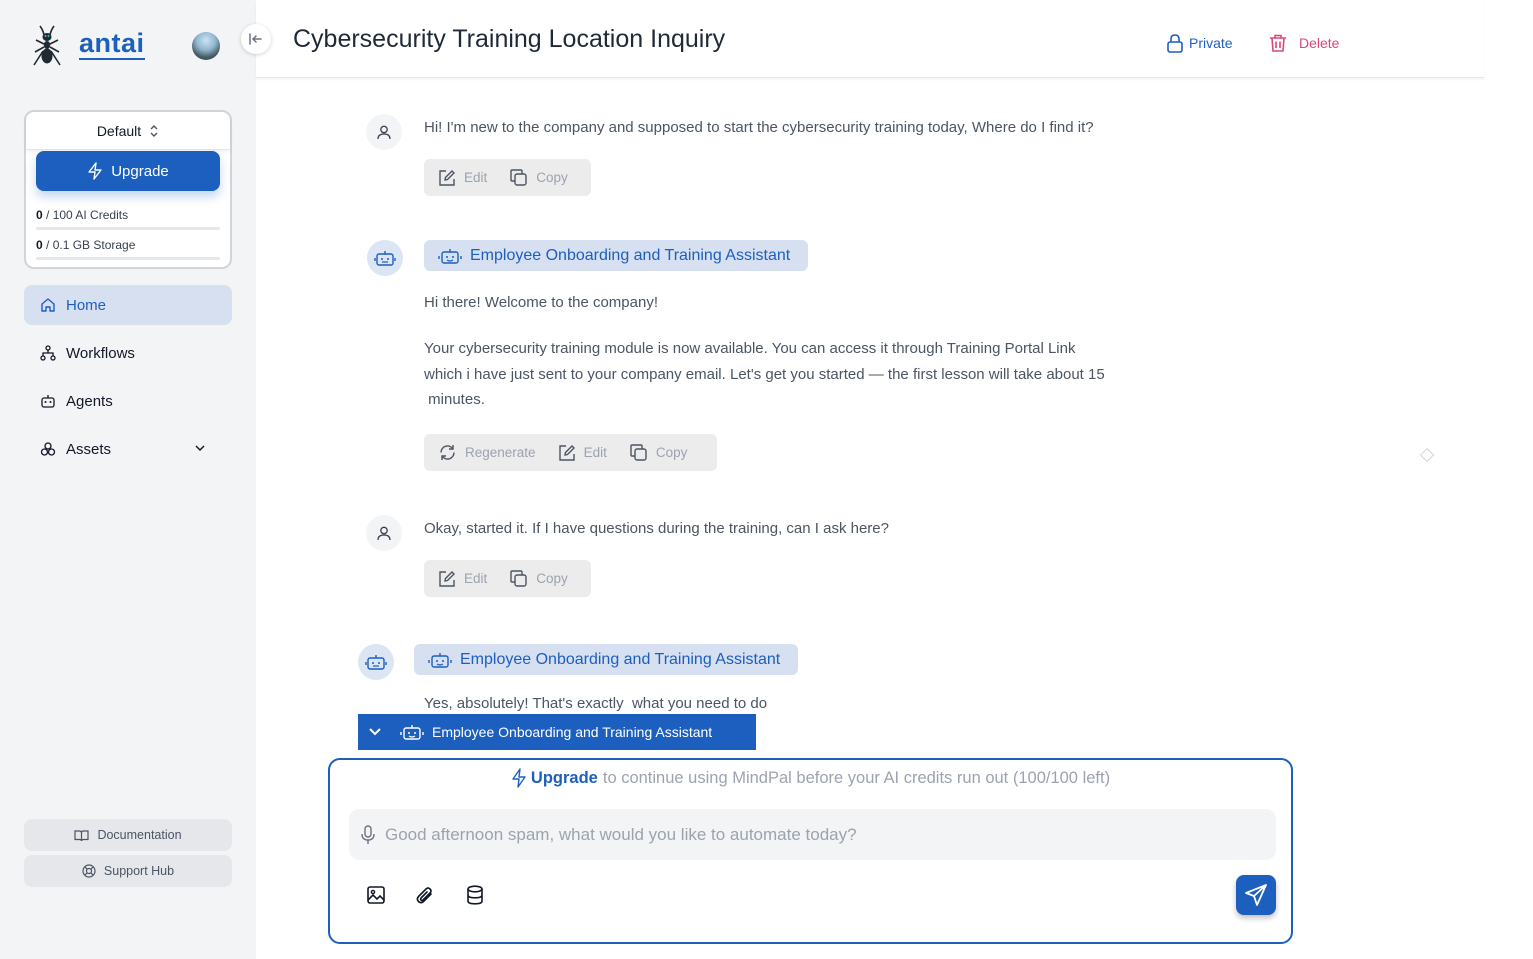  I want to click on nav-item-agents: Agents, so click(128, 401).